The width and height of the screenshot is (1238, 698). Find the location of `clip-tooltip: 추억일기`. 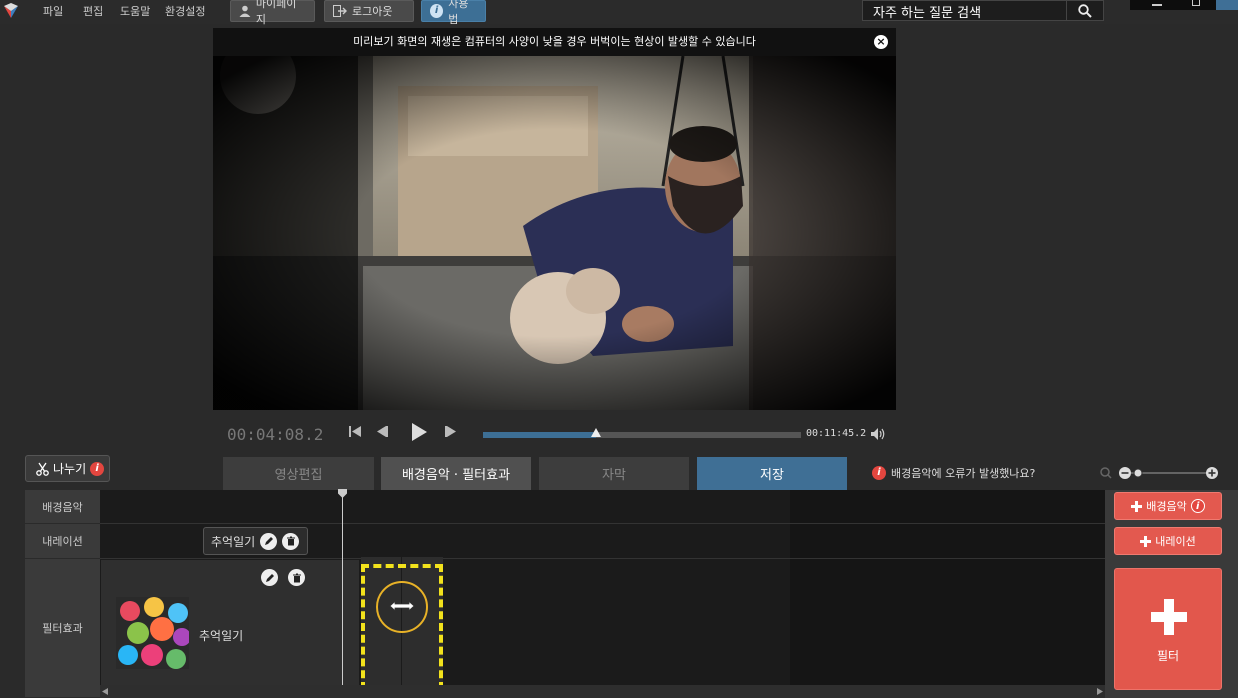

clip-tooltip: 추억일기 is located at coordinates (255, 541).